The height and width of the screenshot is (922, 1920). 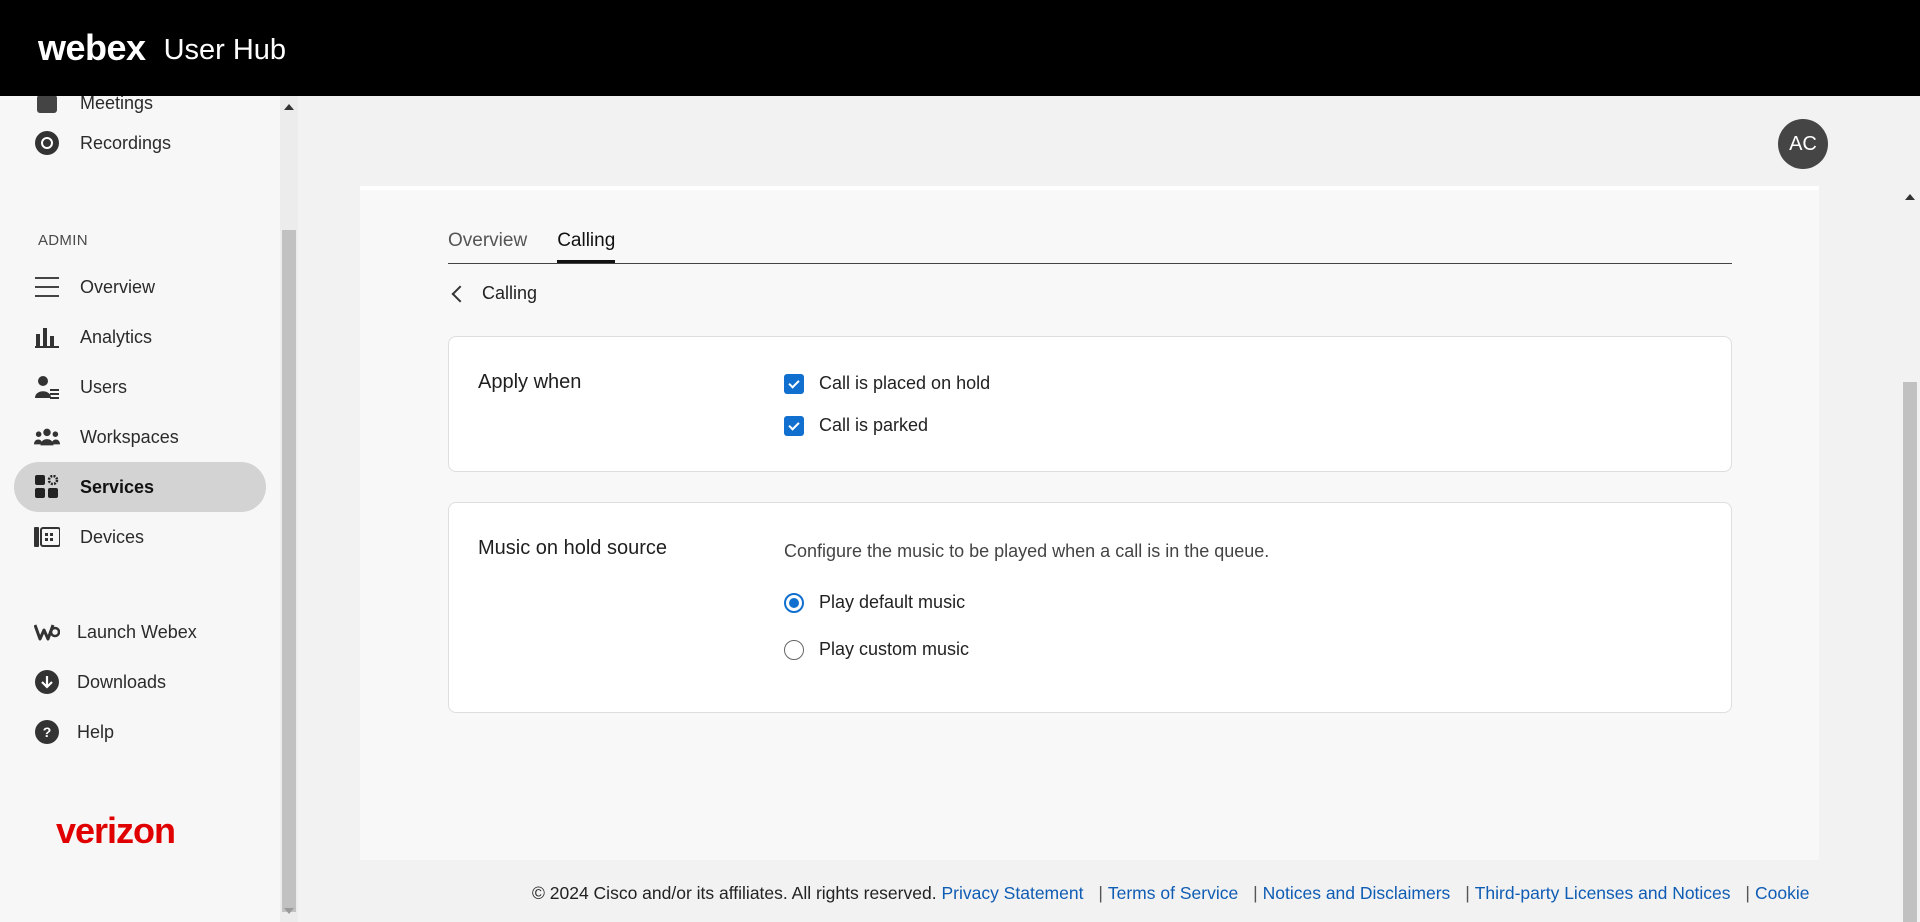 I want to click on top-bar: webex User Hub, so click(x=960, y=48).